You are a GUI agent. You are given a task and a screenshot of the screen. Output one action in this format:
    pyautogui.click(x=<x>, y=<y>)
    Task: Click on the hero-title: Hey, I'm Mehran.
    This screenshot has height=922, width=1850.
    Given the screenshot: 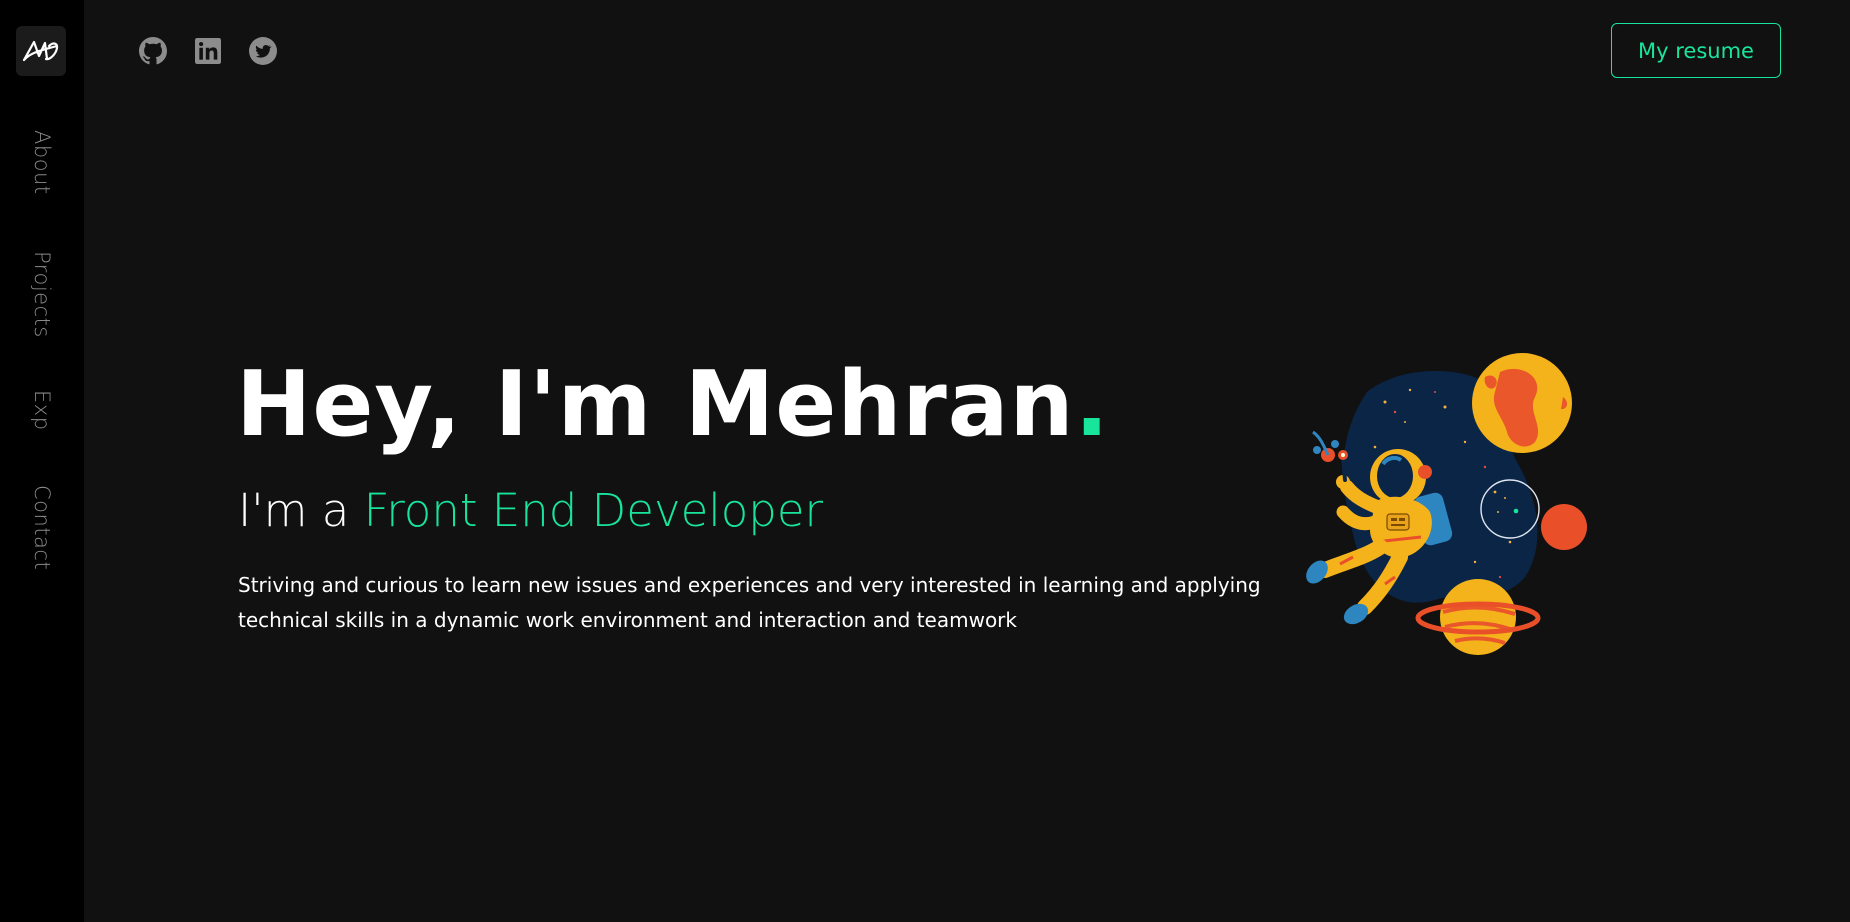 What is the action you would take?
    pyautogui.click(x=673, y=405)
    